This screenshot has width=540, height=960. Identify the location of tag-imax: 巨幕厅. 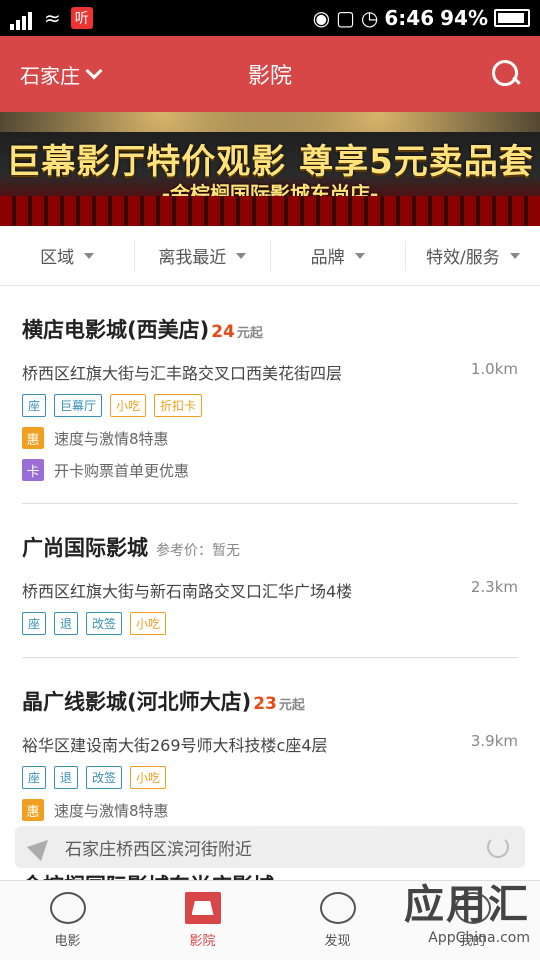
(78, 405).